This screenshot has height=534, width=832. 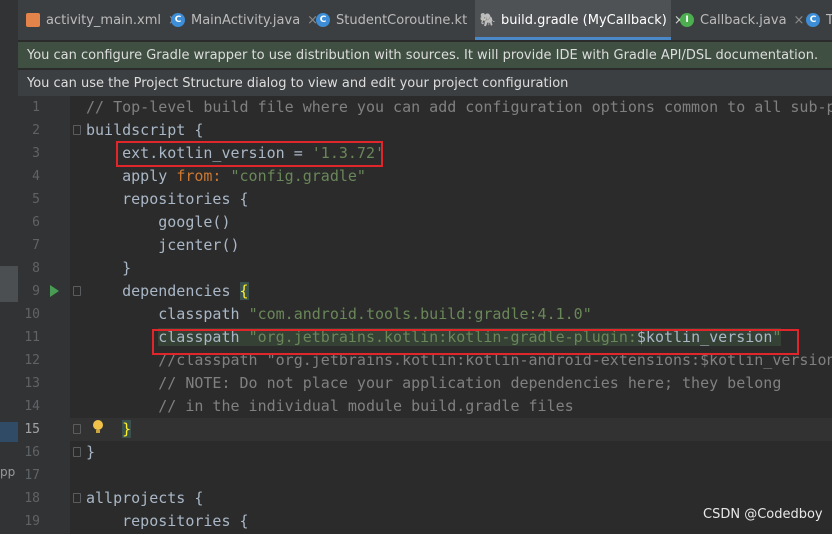 I want to click on tab-label: MainActivity.java, so click(x=246, y=20).